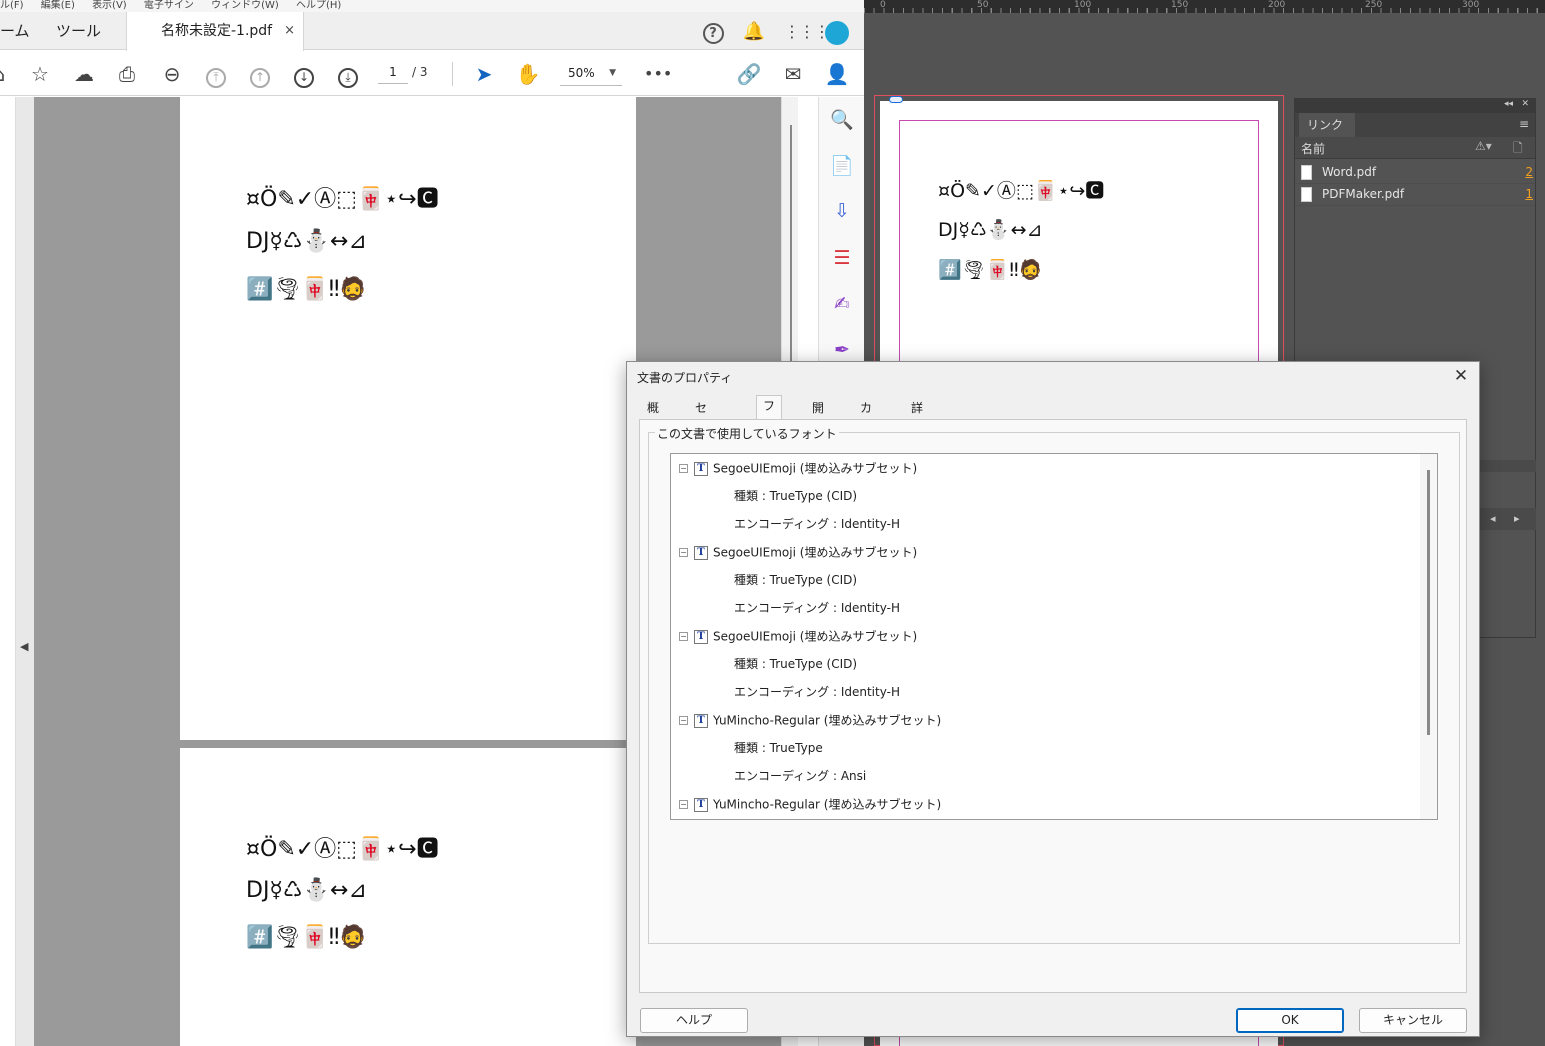  Describe the element at coordinates (1529, 172) in the screenshot. I see `link-page-number: 2` at that location.